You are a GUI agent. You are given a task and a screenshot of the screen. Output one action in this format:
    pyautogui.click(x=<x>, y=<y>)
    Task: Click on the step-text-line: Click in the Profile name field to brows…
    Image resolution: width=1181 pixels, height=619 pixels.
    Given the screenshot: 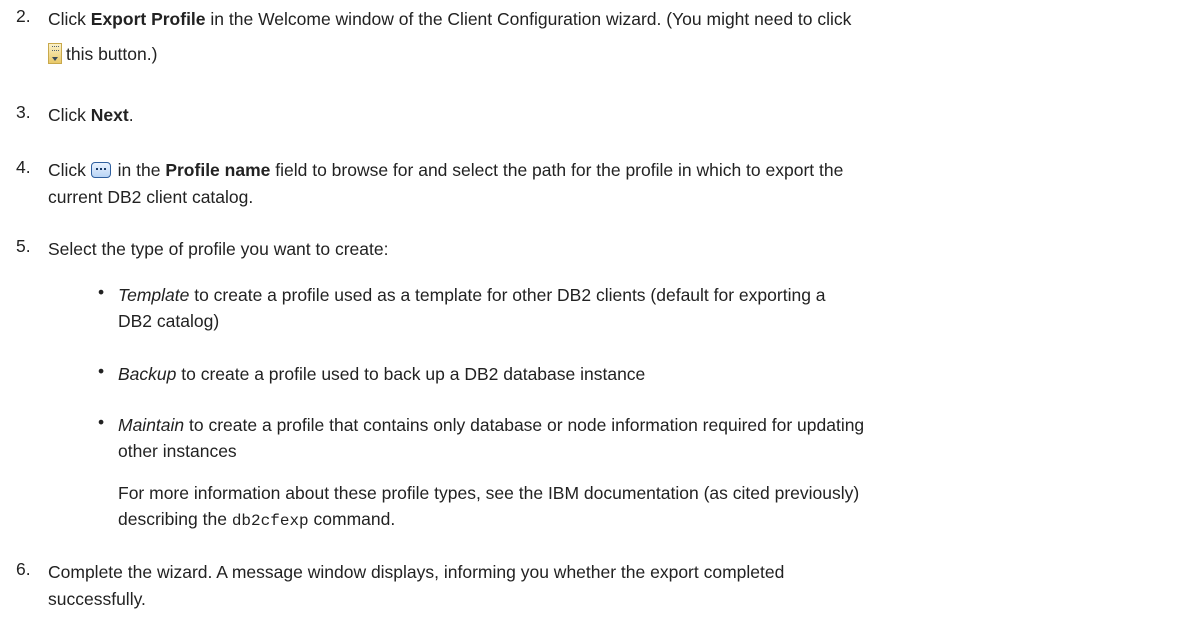 What is the action you would take?
    pyautogui.click(x=446, y=170)
    